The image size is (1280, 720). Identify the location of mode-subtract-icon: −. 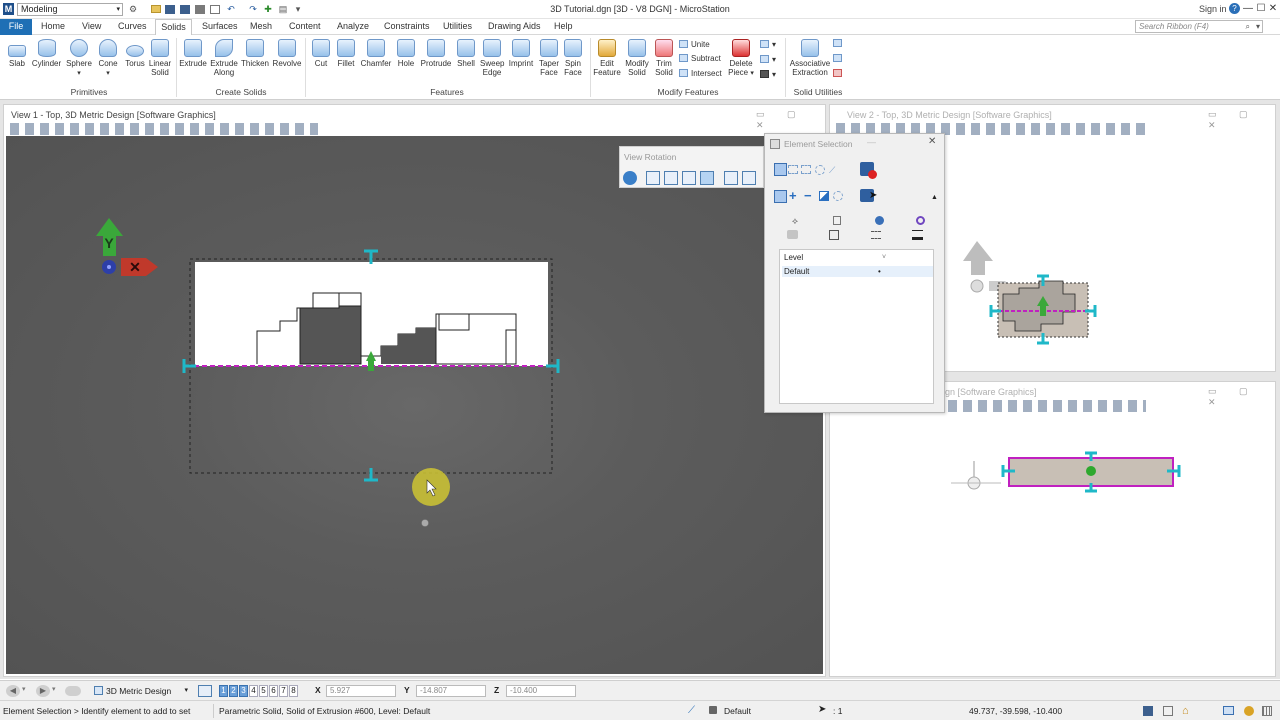
(808, 196).